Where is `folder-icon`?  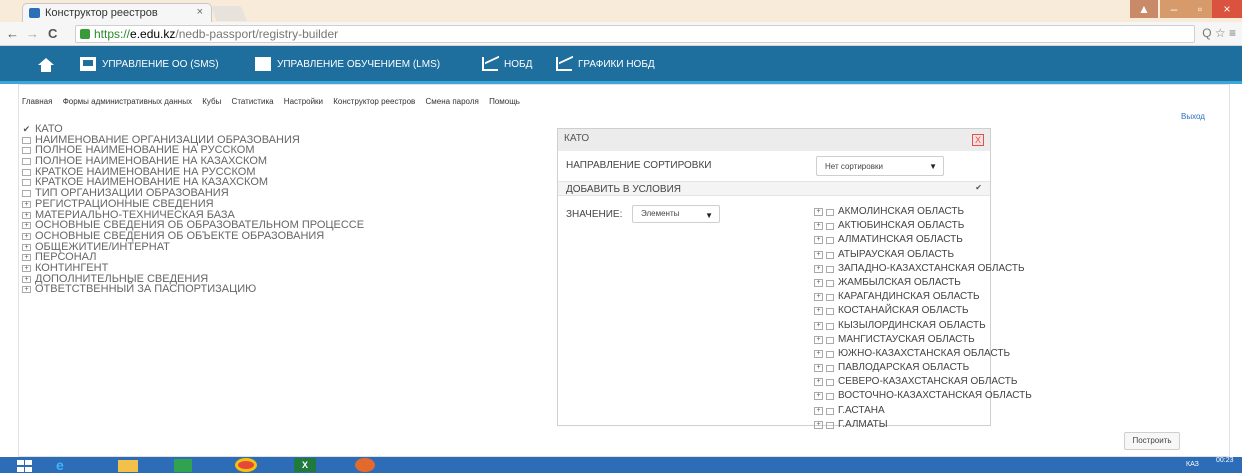
folder-icon is located at coordinates (128, 466).